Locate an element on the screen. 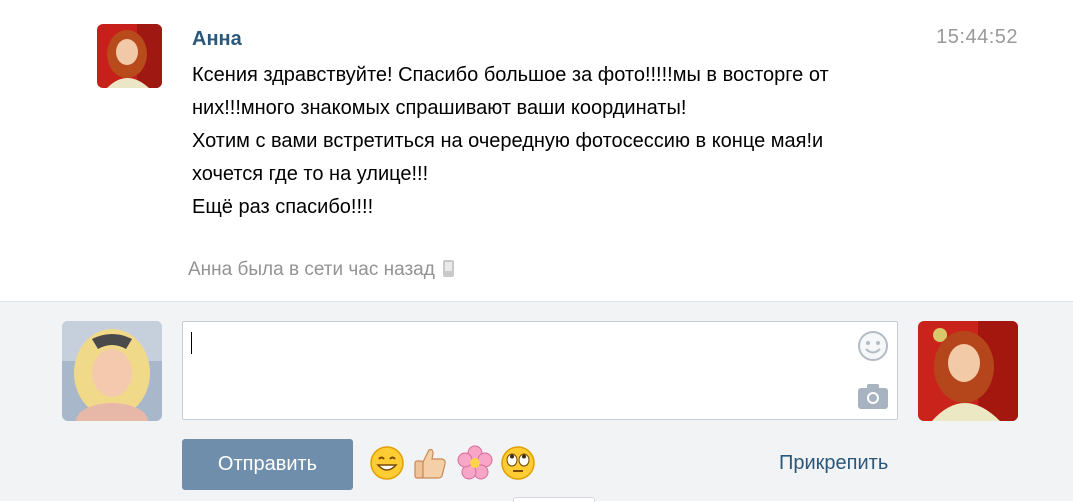  author-avatar is located at coordinates (129, 56).